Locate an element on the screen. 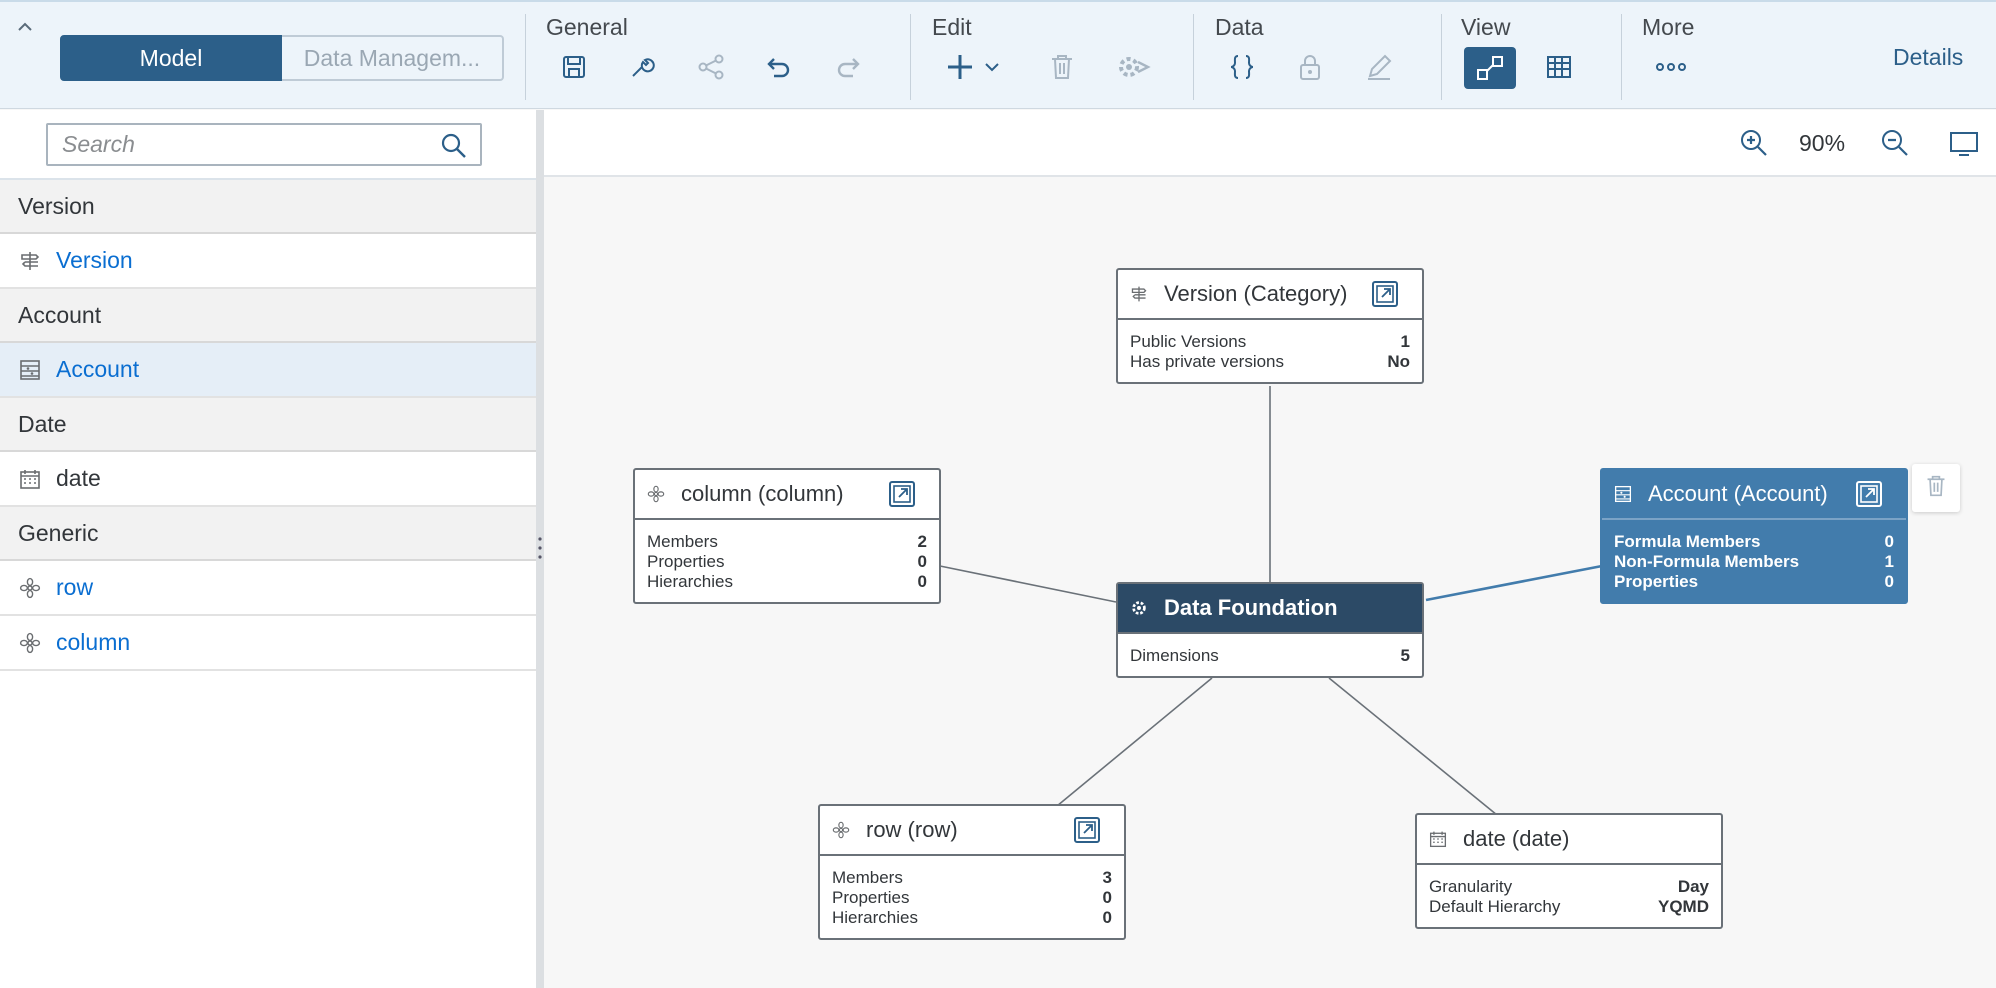  node-delete-button is located at coordinates (1936, 488).